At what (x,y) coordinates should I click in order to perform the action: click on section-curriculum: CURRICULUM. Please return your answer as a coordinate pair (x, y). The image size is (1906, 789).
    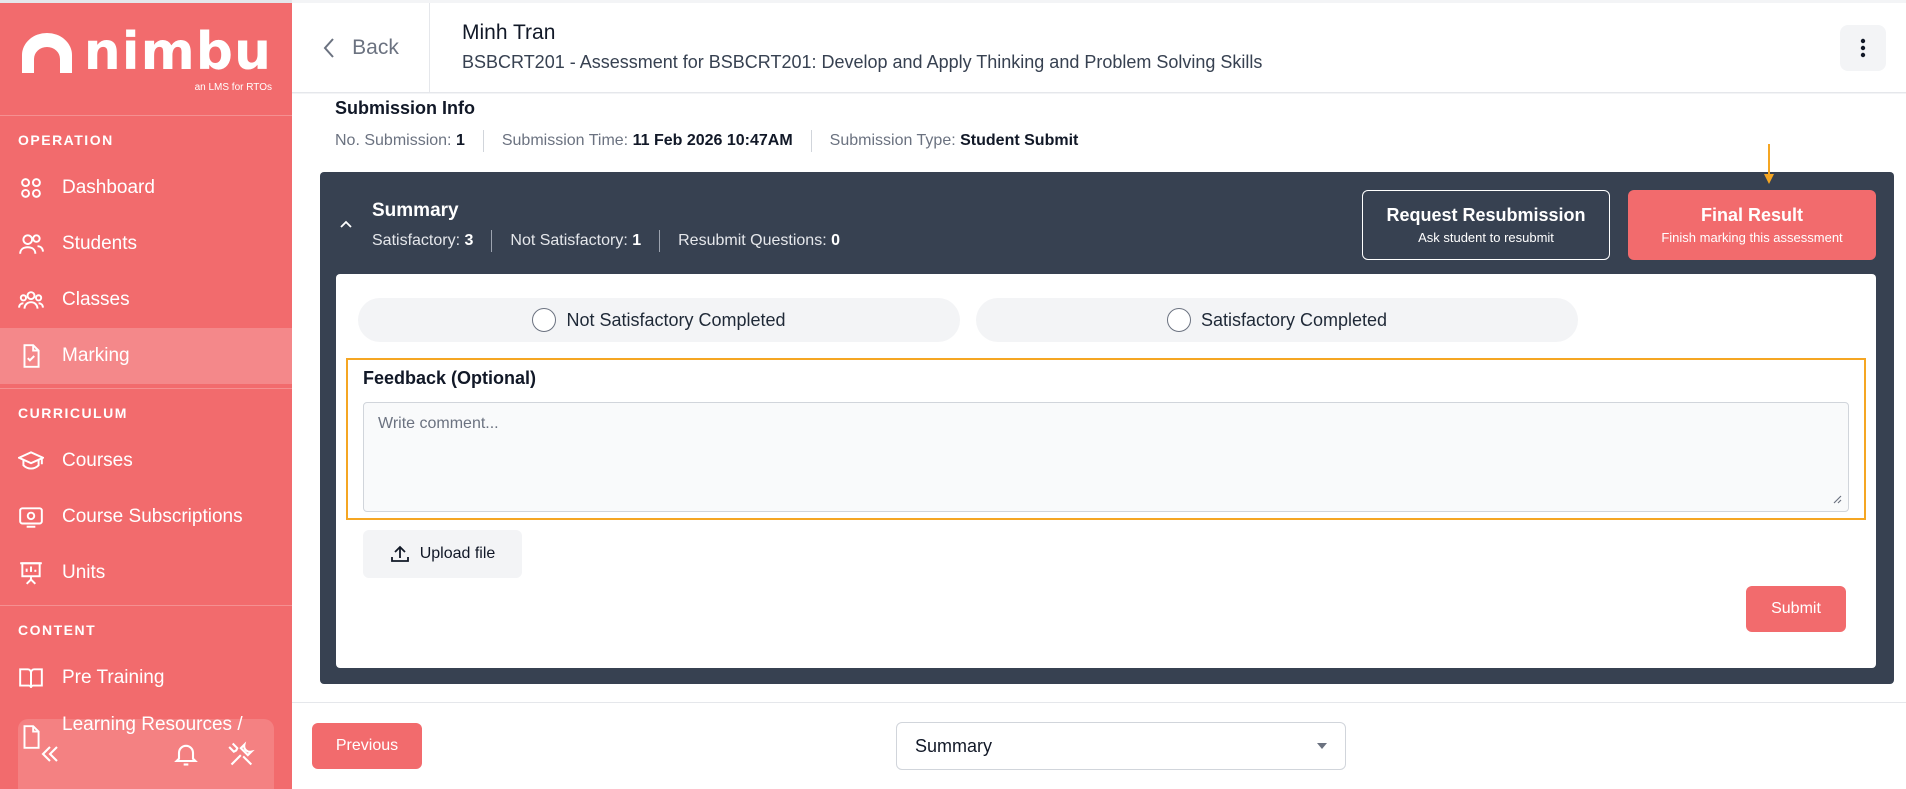
    Looking at the image, I should click on (73, 413).